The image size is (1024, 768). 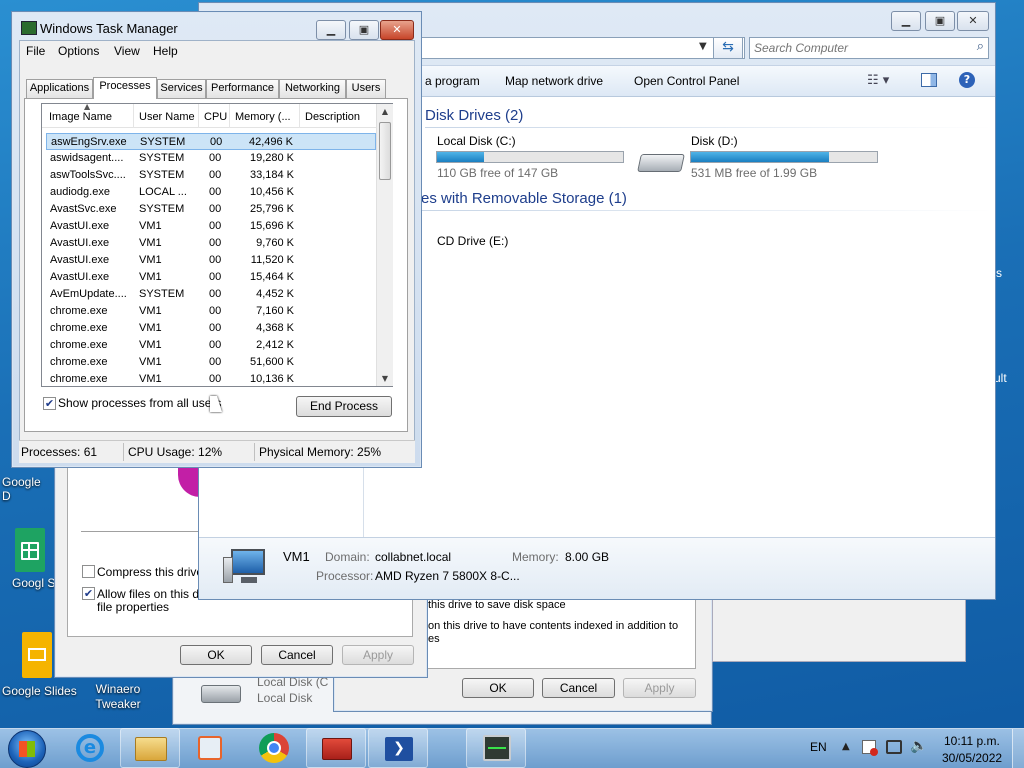 I want to click on desktop-icon-google-docs: Google D, so click(x=27, y=489).